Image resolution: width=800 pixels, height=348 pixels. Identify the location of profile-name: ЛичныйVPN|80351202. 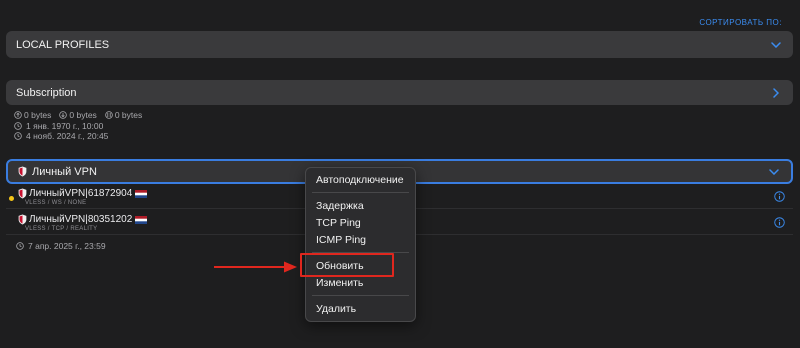
(81, 219).